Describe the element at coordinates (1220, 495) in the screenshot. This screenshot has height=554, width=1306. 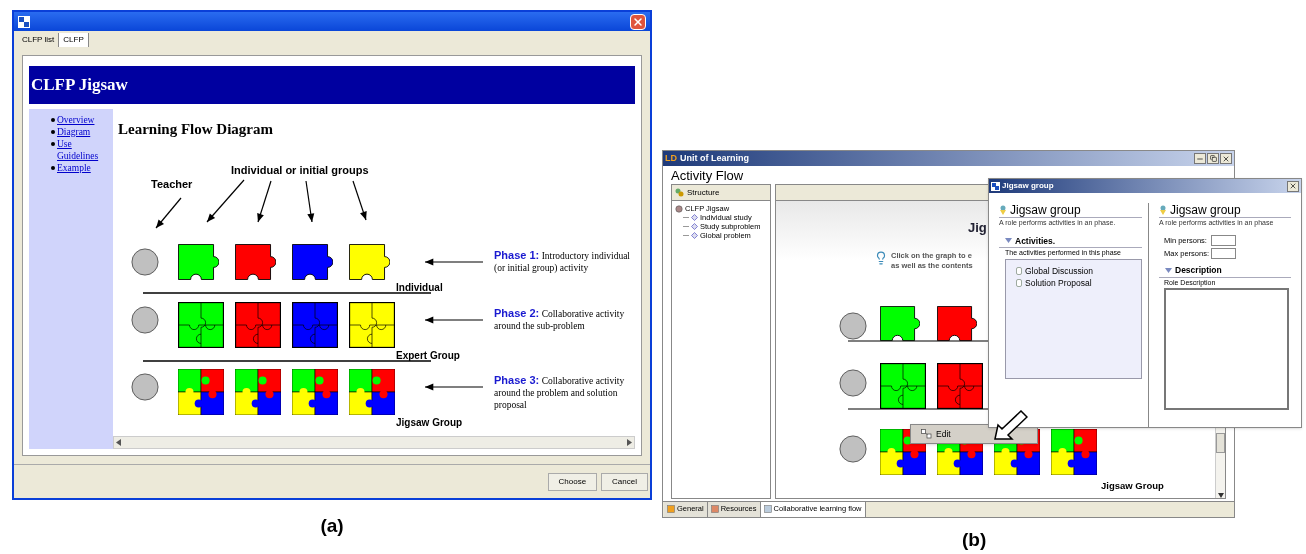
I see `scroll-down-icon` at that location.